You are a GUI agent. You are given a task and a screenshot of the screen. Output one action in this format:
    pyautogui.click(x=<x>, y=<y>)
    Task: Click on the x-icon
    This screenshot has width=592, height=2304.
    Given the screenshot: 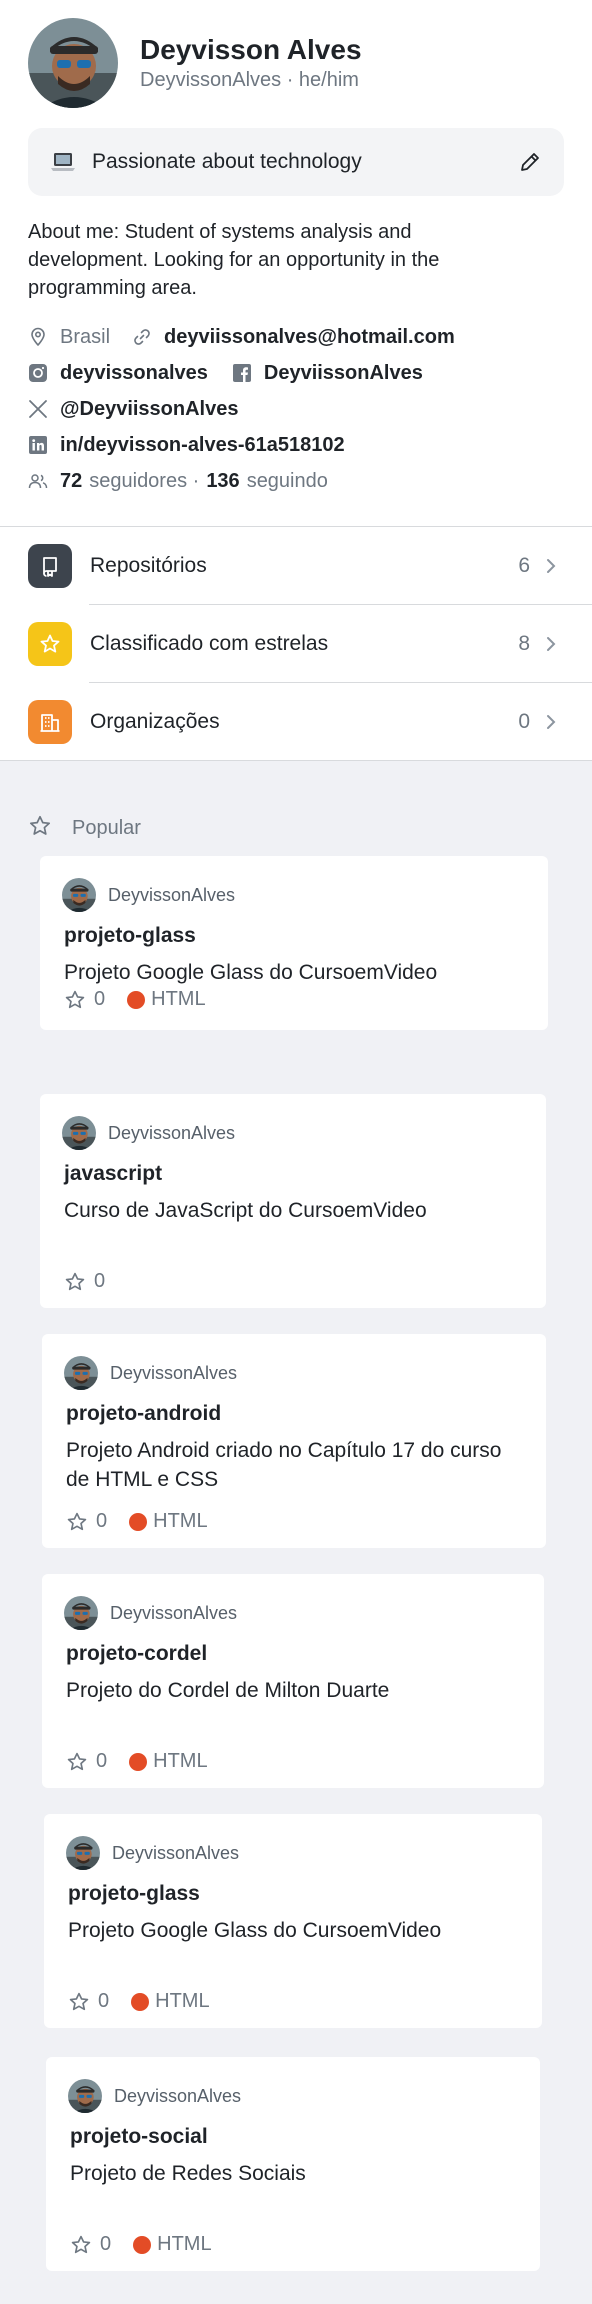 What is the action you would take?
    pyautogui.click(x=38, y=409)
    